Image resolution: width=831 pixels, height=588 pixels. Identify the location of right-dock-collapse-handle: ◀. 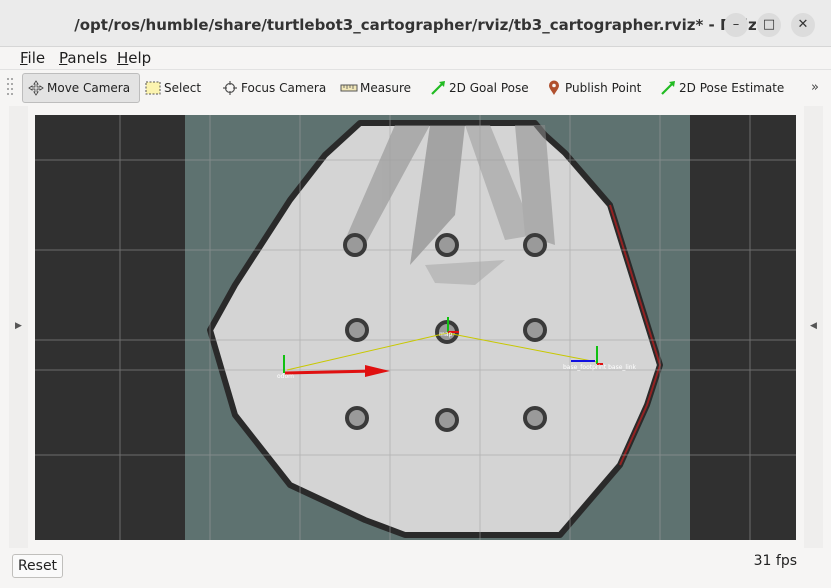
(813, 327).